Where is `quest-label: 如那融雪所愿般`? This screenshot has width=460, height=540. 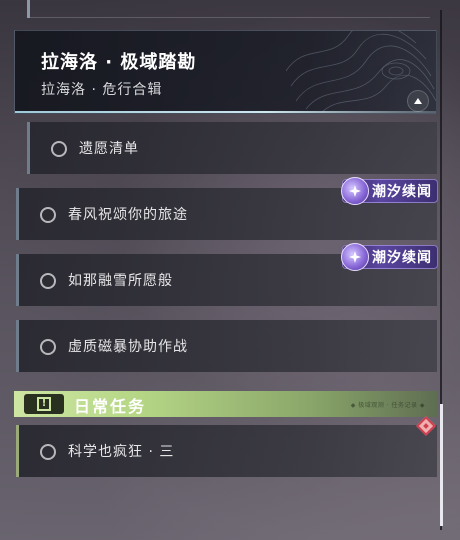 quest-label: 如那融雪所愿般 is located at coordinates (120, 281).